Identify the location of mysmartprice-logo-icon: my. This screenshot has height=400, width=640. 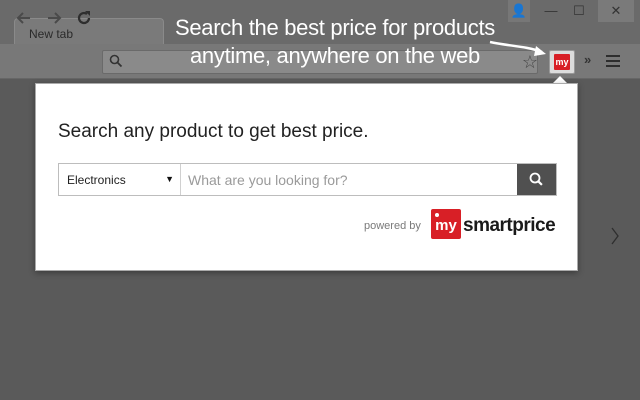
(562, 62).